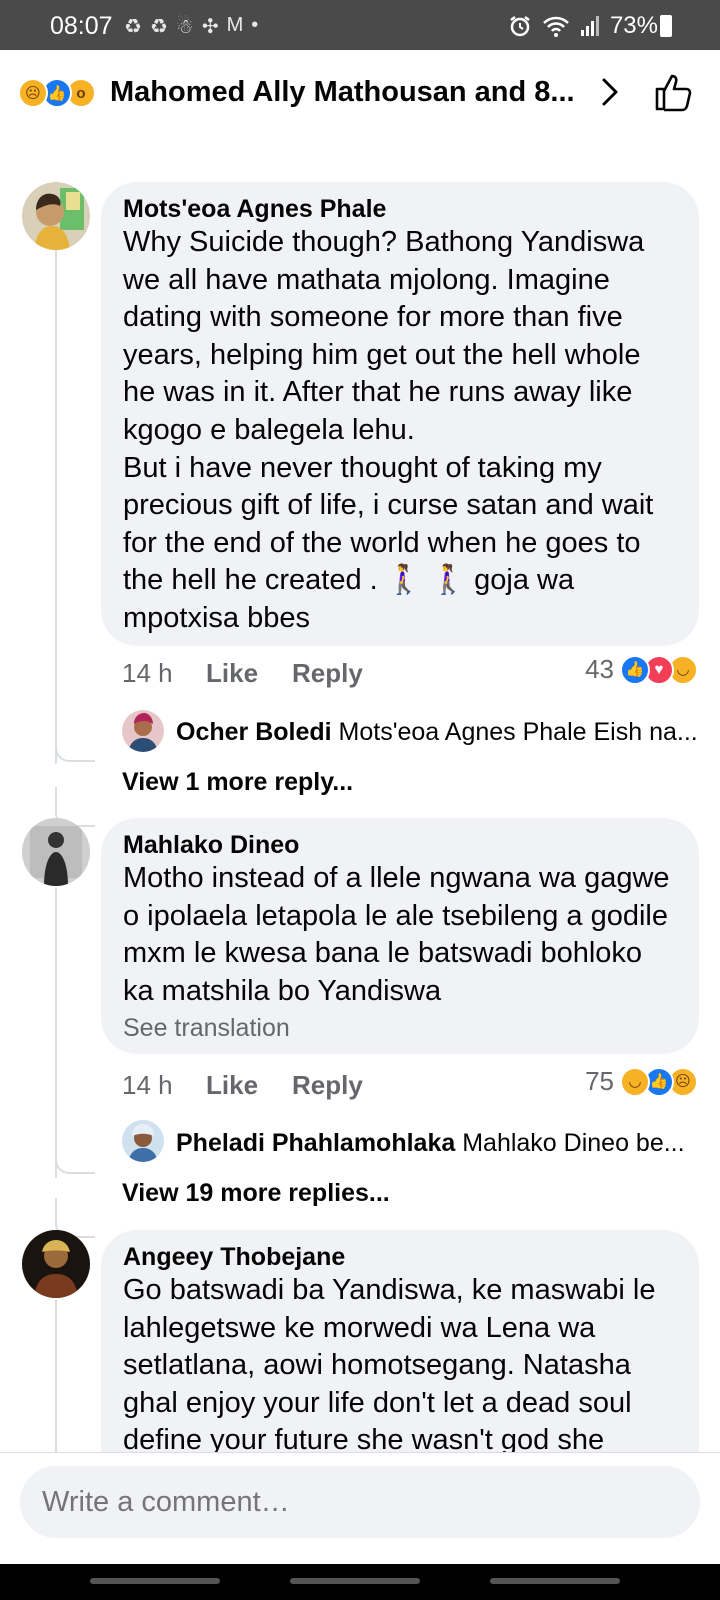 This screenshot has height=1600, width=720. Describe the element at coordinates (399, 1028) in the screenshot. I see `see-translation-link: See translation` at that location.